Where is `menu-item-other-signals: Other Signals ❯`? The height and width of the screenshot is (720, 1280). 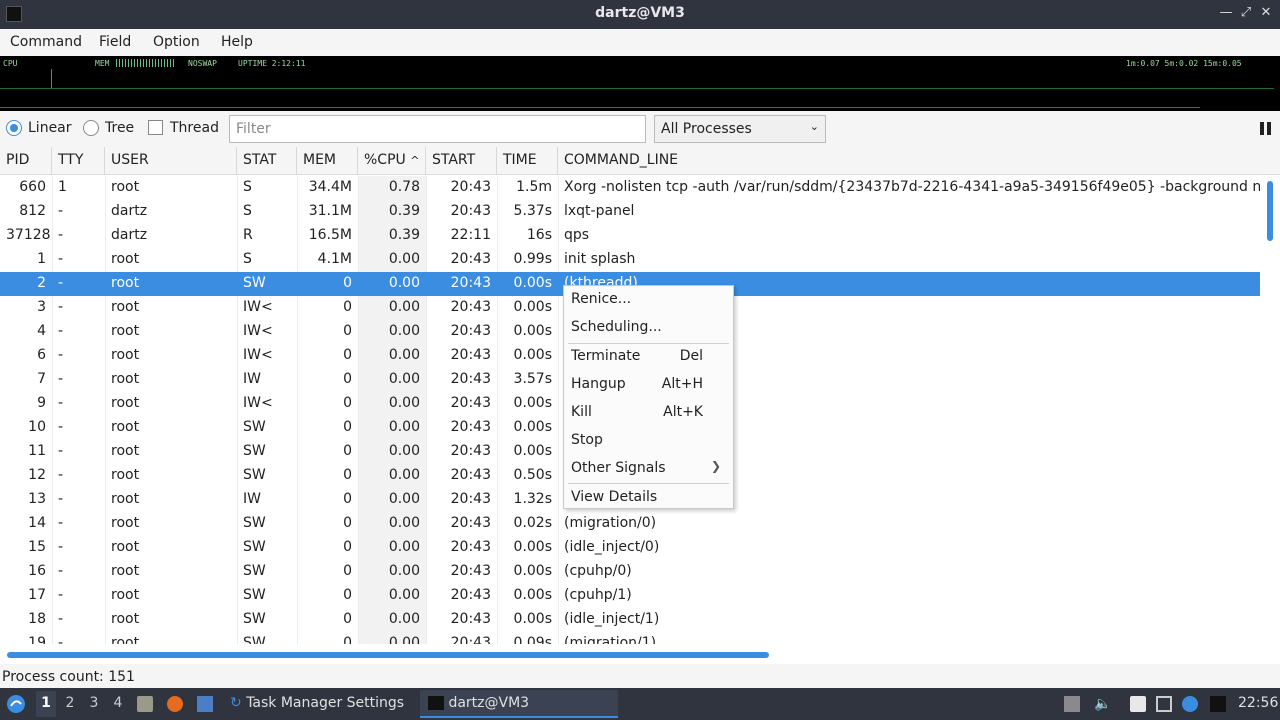 menu-item-other-signals: Other Signals ❯ is located at coordinates (648, 469).